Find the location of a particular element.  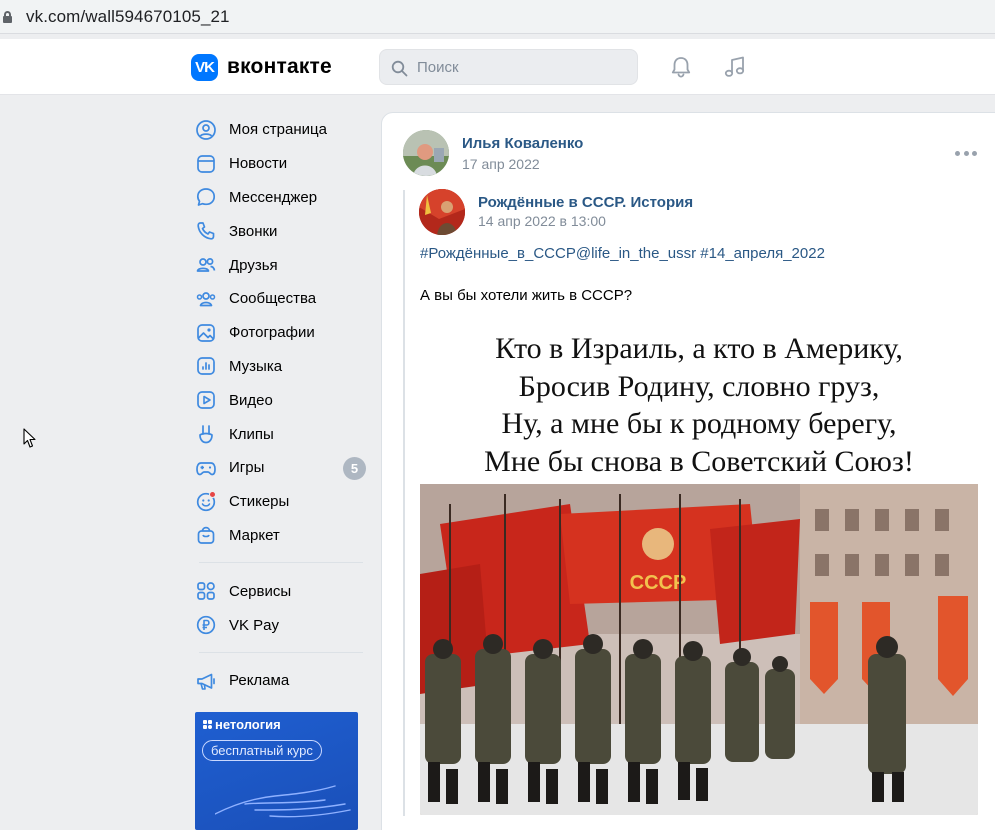

menu-label: Клипы is located at coordinates (251, 434).